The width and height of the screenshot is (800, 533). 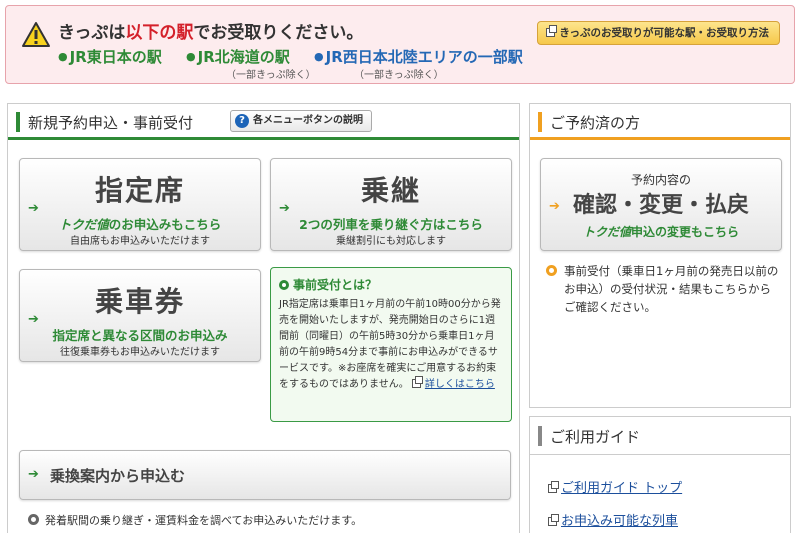 I want to click on available-trains-link: お申込み可能な列車, so click(x=613, y=519).